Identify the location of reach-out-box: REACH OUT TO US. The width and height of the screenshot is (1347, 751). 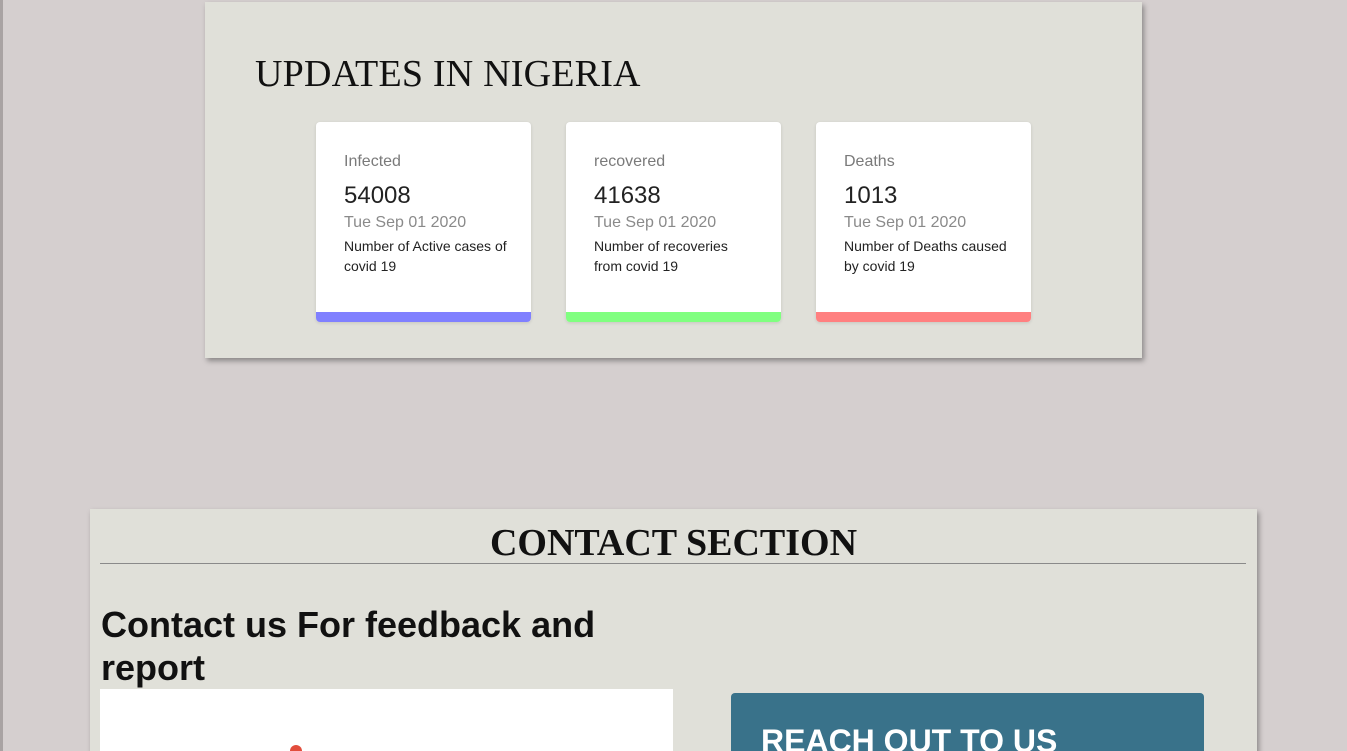
(967, 722).